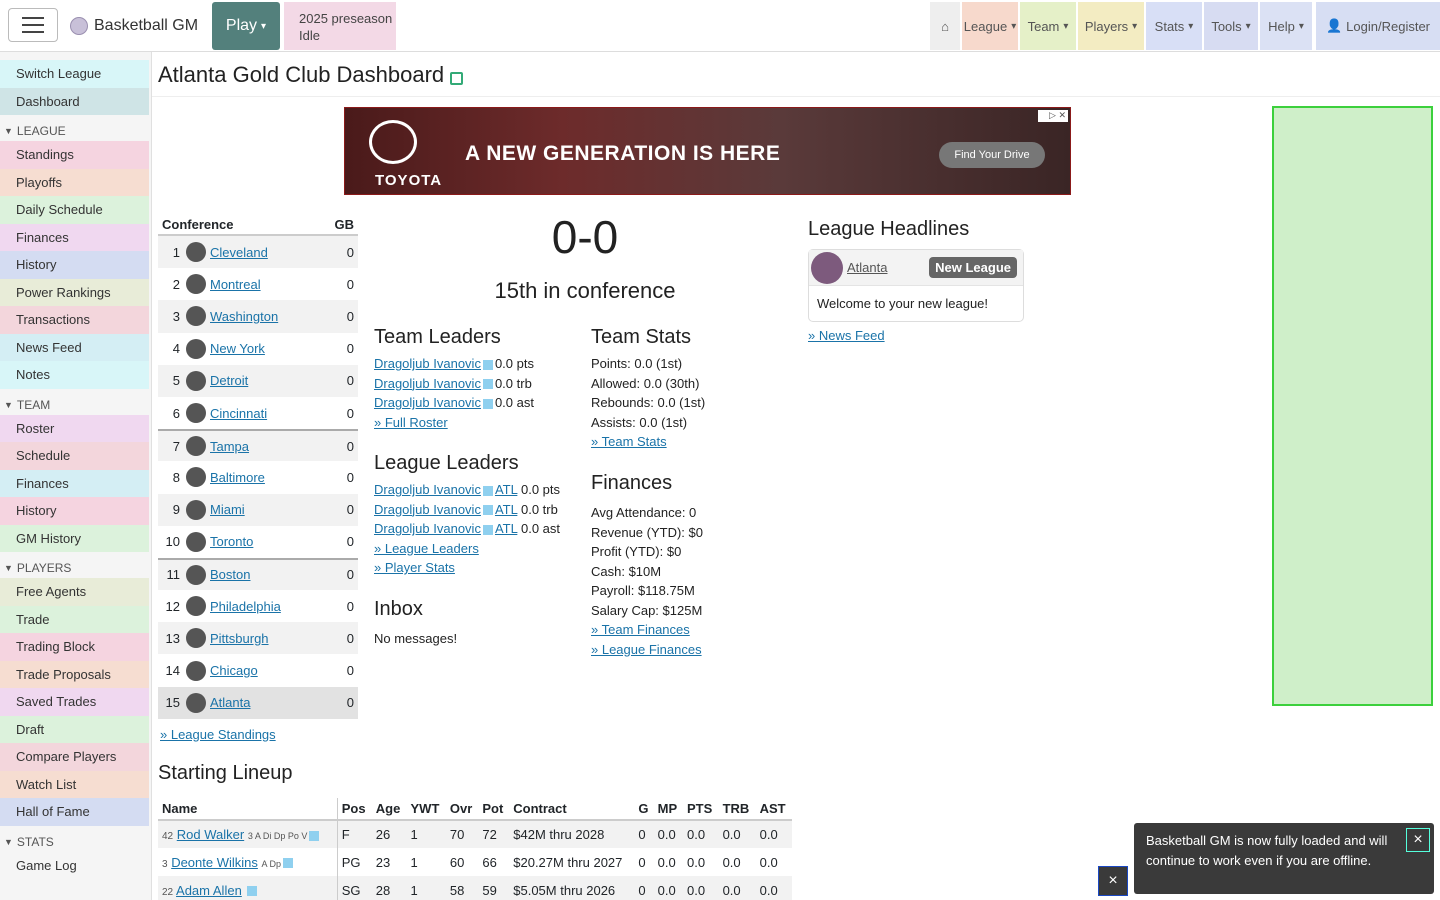 The image size is (1440, 900). Describe the element at coordinates (494, 809) in the screenshot. I see `lineup-column-header: Pot` at that location.